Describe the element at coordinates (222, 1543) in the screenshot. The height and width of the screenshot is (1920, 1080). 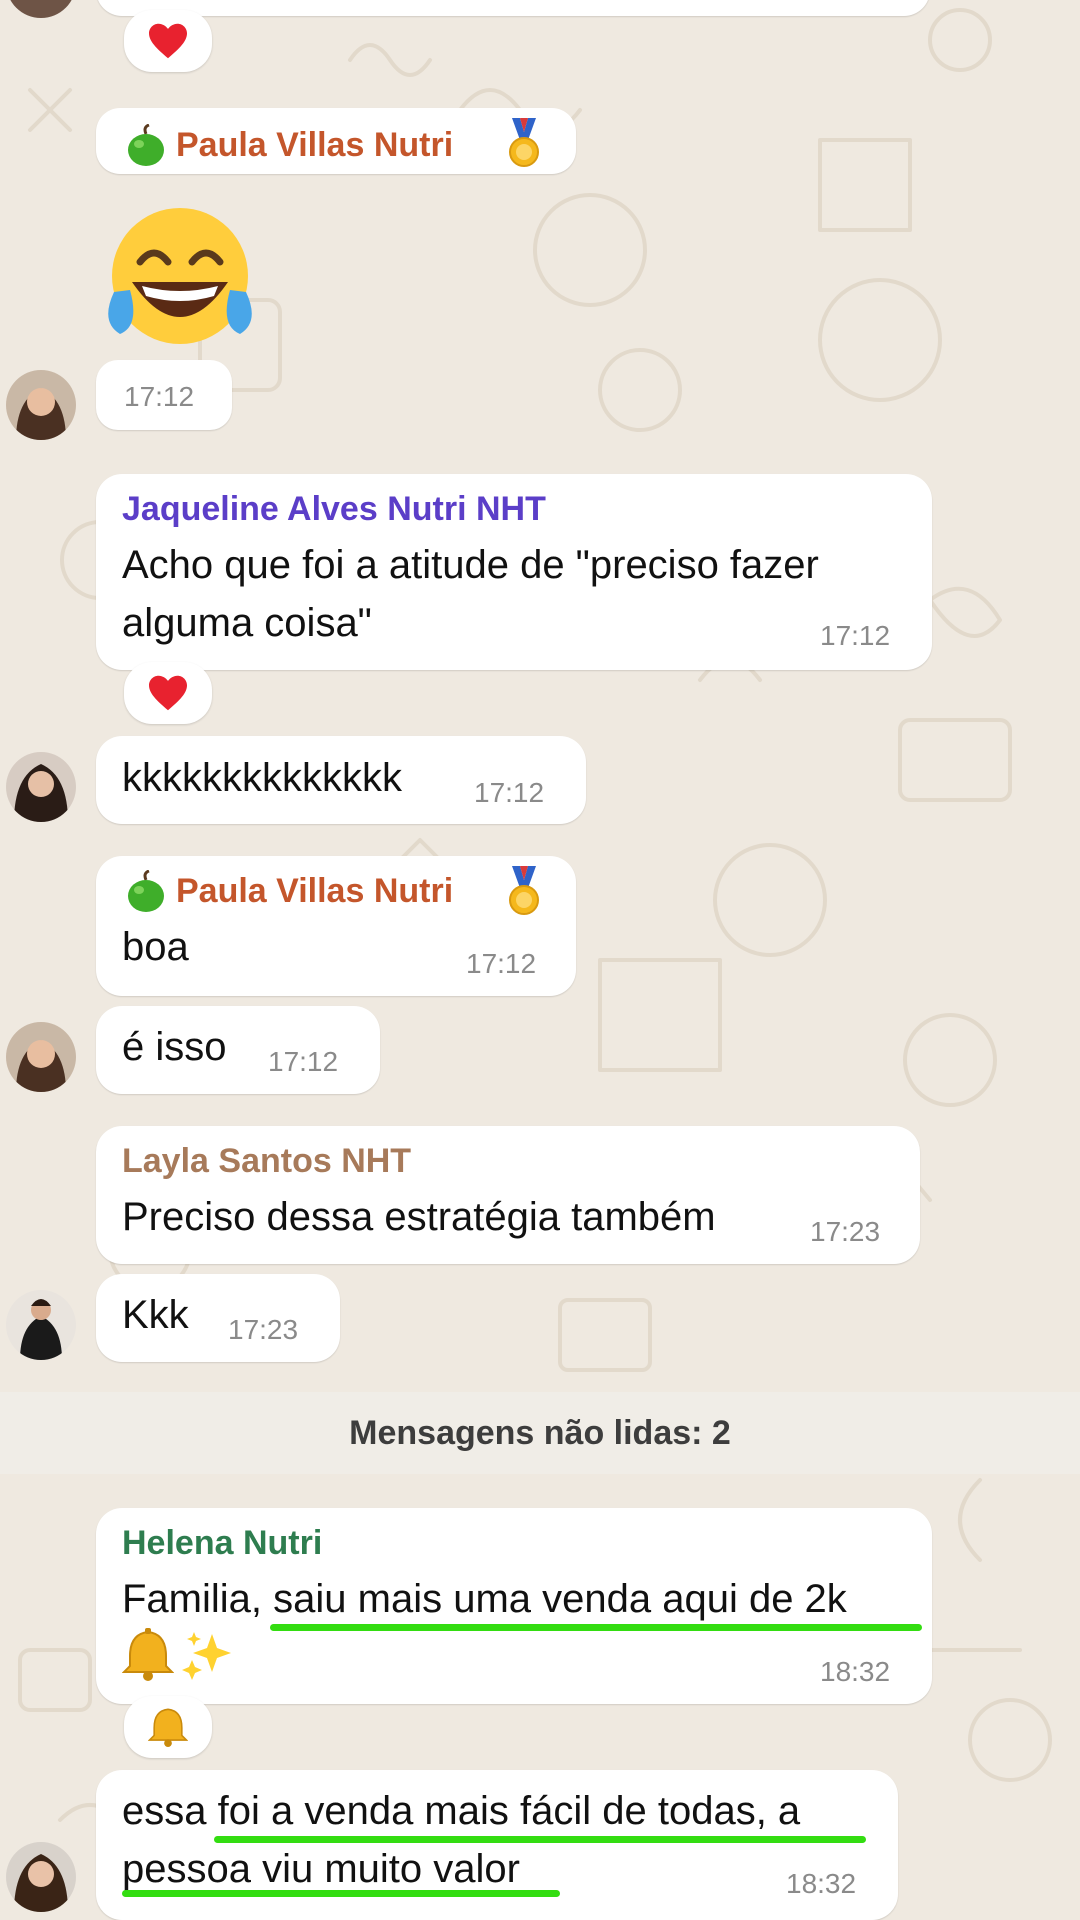
I see `sender-name: Helena Nutri` at that location.